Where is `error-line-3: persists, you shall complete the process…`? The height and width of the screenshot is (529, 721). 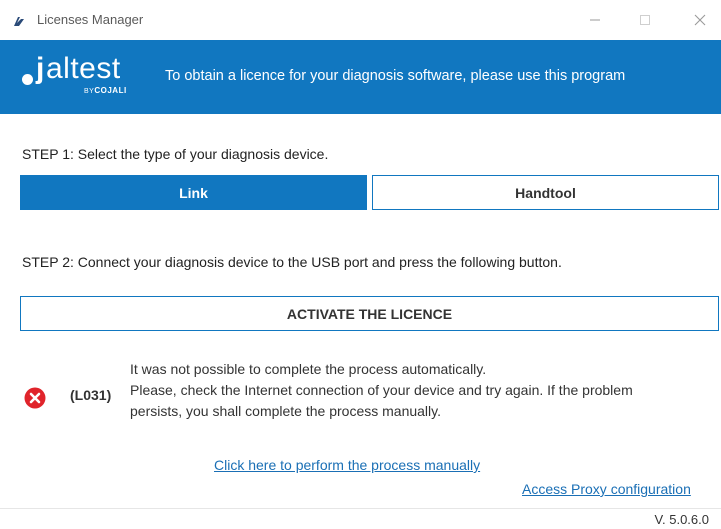 error-line-3: persists, you shall complete the process… is located at coordinates (285, 411).